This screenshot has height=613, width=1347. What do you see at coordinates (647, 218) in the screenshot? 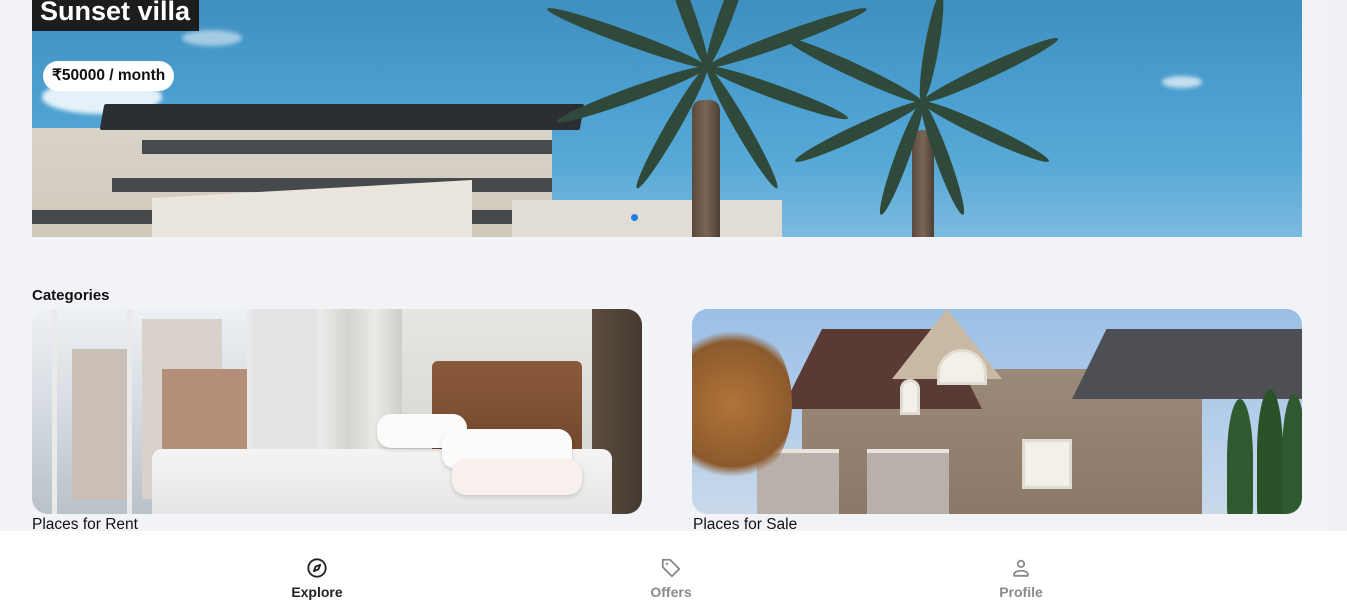
I see `building-lower-block` at bounding box center [647, 218].